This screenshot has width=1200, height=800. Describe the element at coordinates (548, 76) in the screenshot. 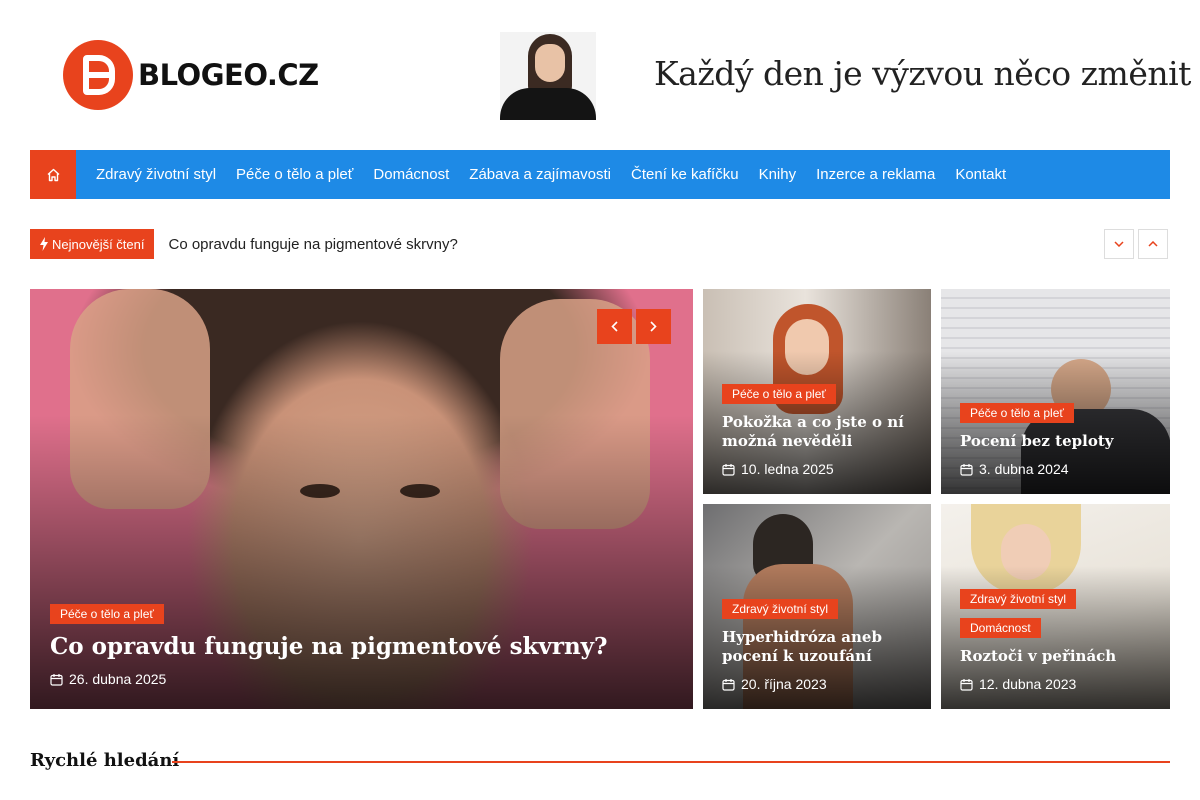

I see `banner-woman-image` at that location.